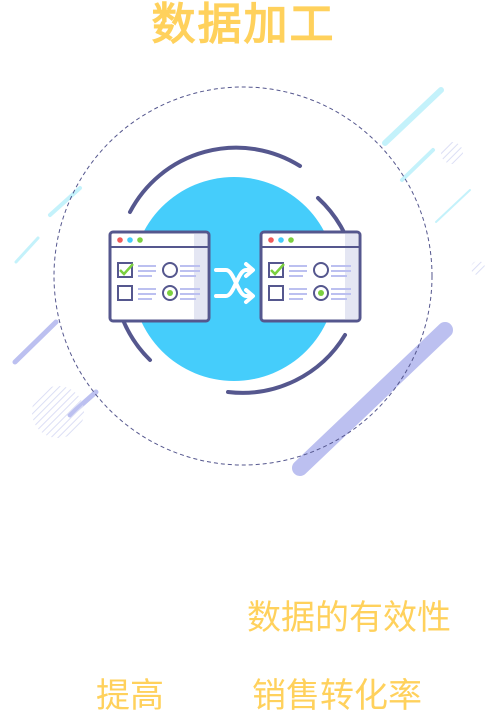 This screenshot has width=487, height=716. Describe the element at coordinates (310, 276) in the screenshot. I see `right-checklist-window-icon` at that location.